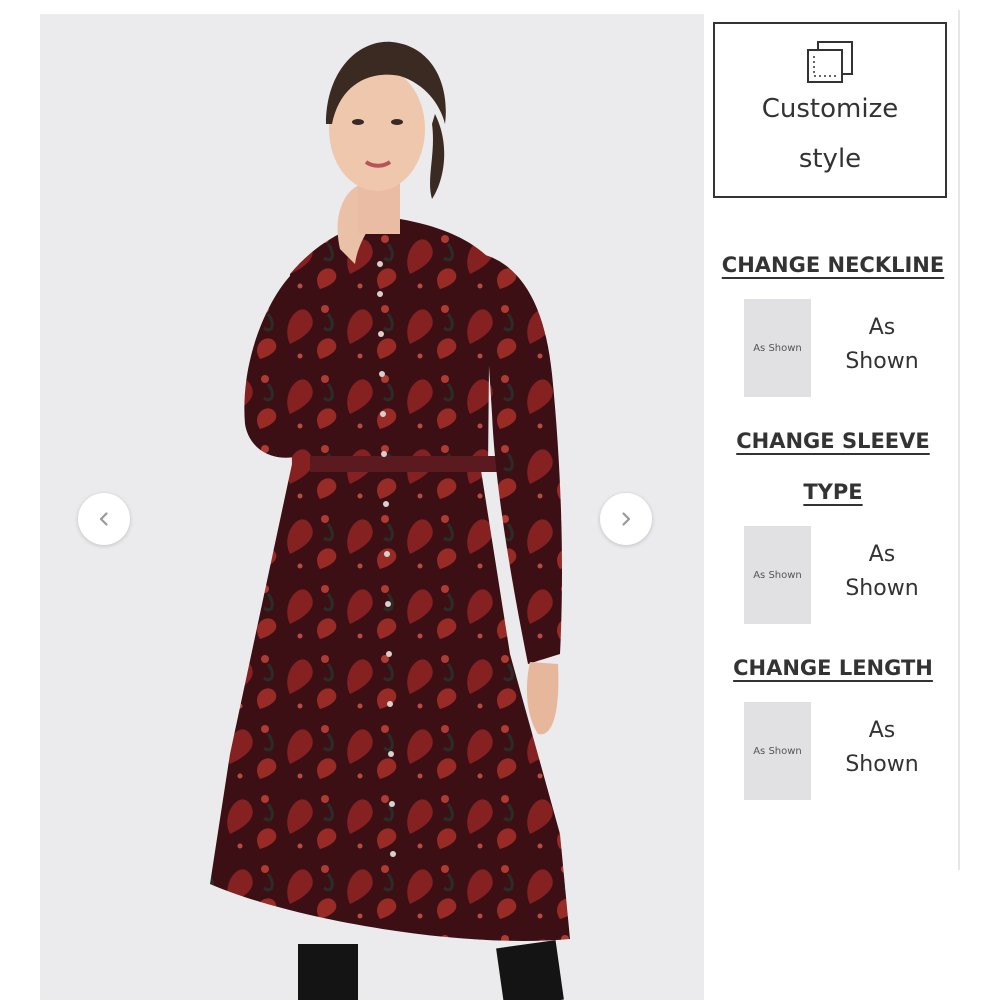 The image size is (1000, 1000). What do you see at coordinates (833, 668) in the screenshot?
I see `change-length-heading: CHANGE LENGTH` at bounding box center [833, 668].